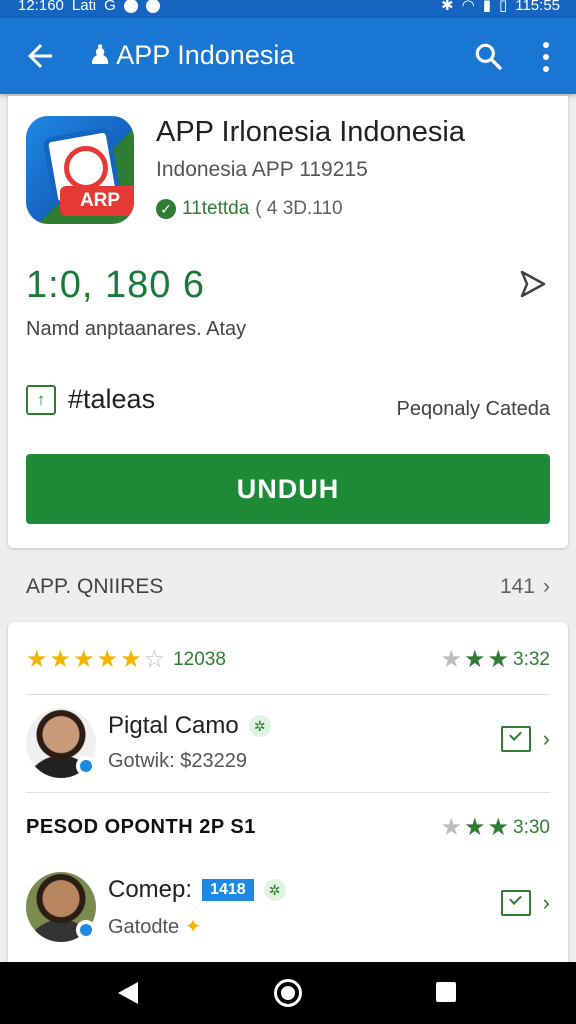 The width and height of the screenshot is (576, 1024). I want to click on section-more-link: 141 ›, so click(525, 587).